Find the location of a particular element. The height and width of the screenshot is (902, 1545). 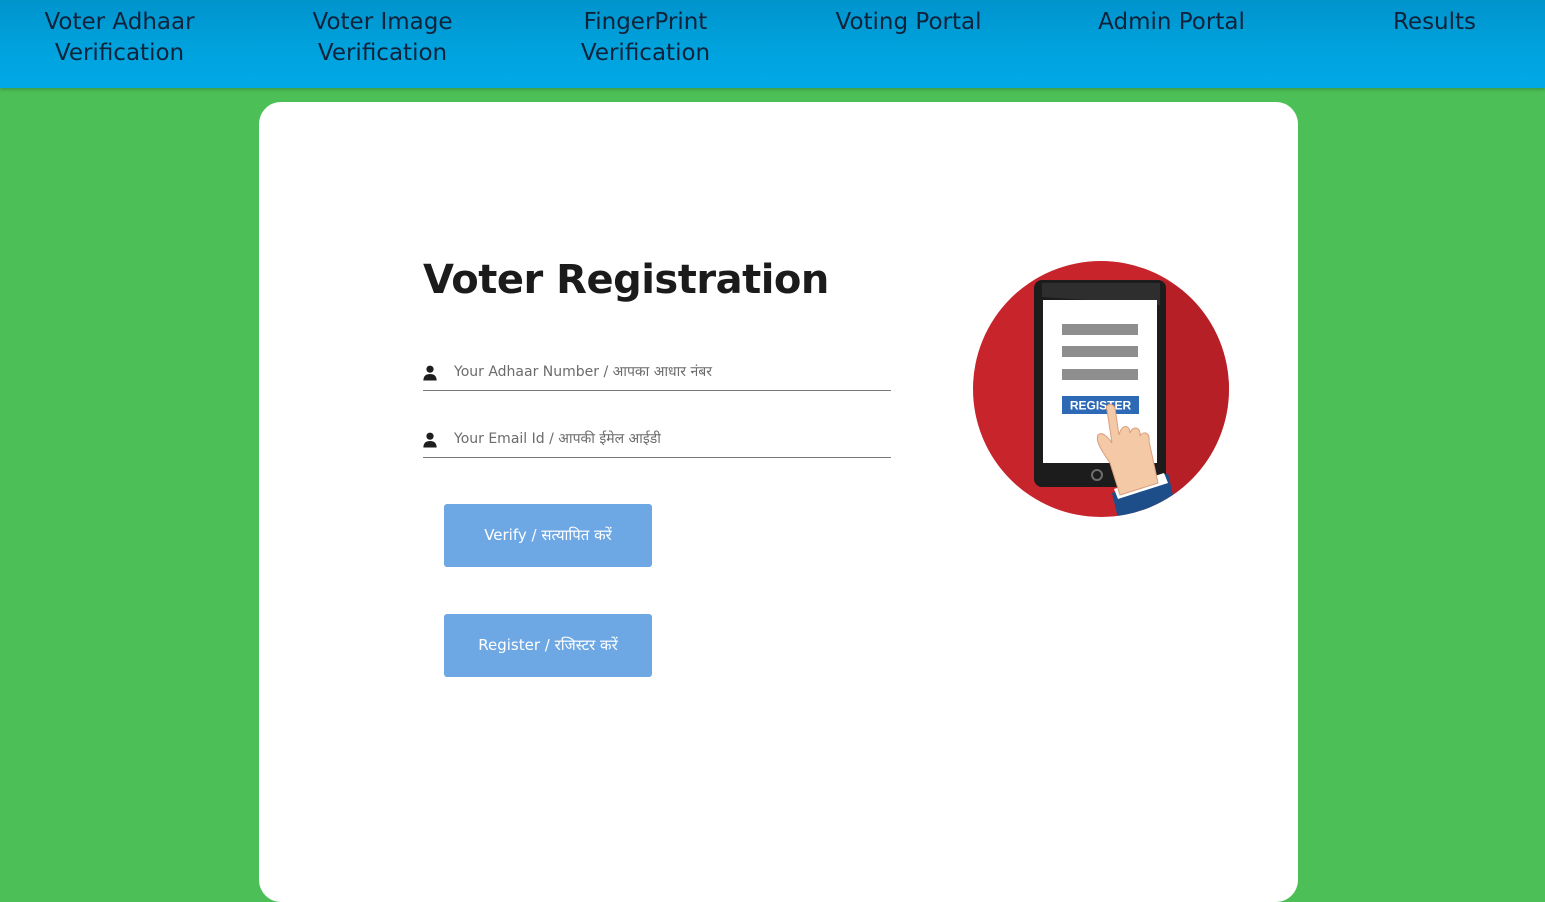

nav-fingerprint-verification: FingerPrint Verification is located at coordinates (645, 38).